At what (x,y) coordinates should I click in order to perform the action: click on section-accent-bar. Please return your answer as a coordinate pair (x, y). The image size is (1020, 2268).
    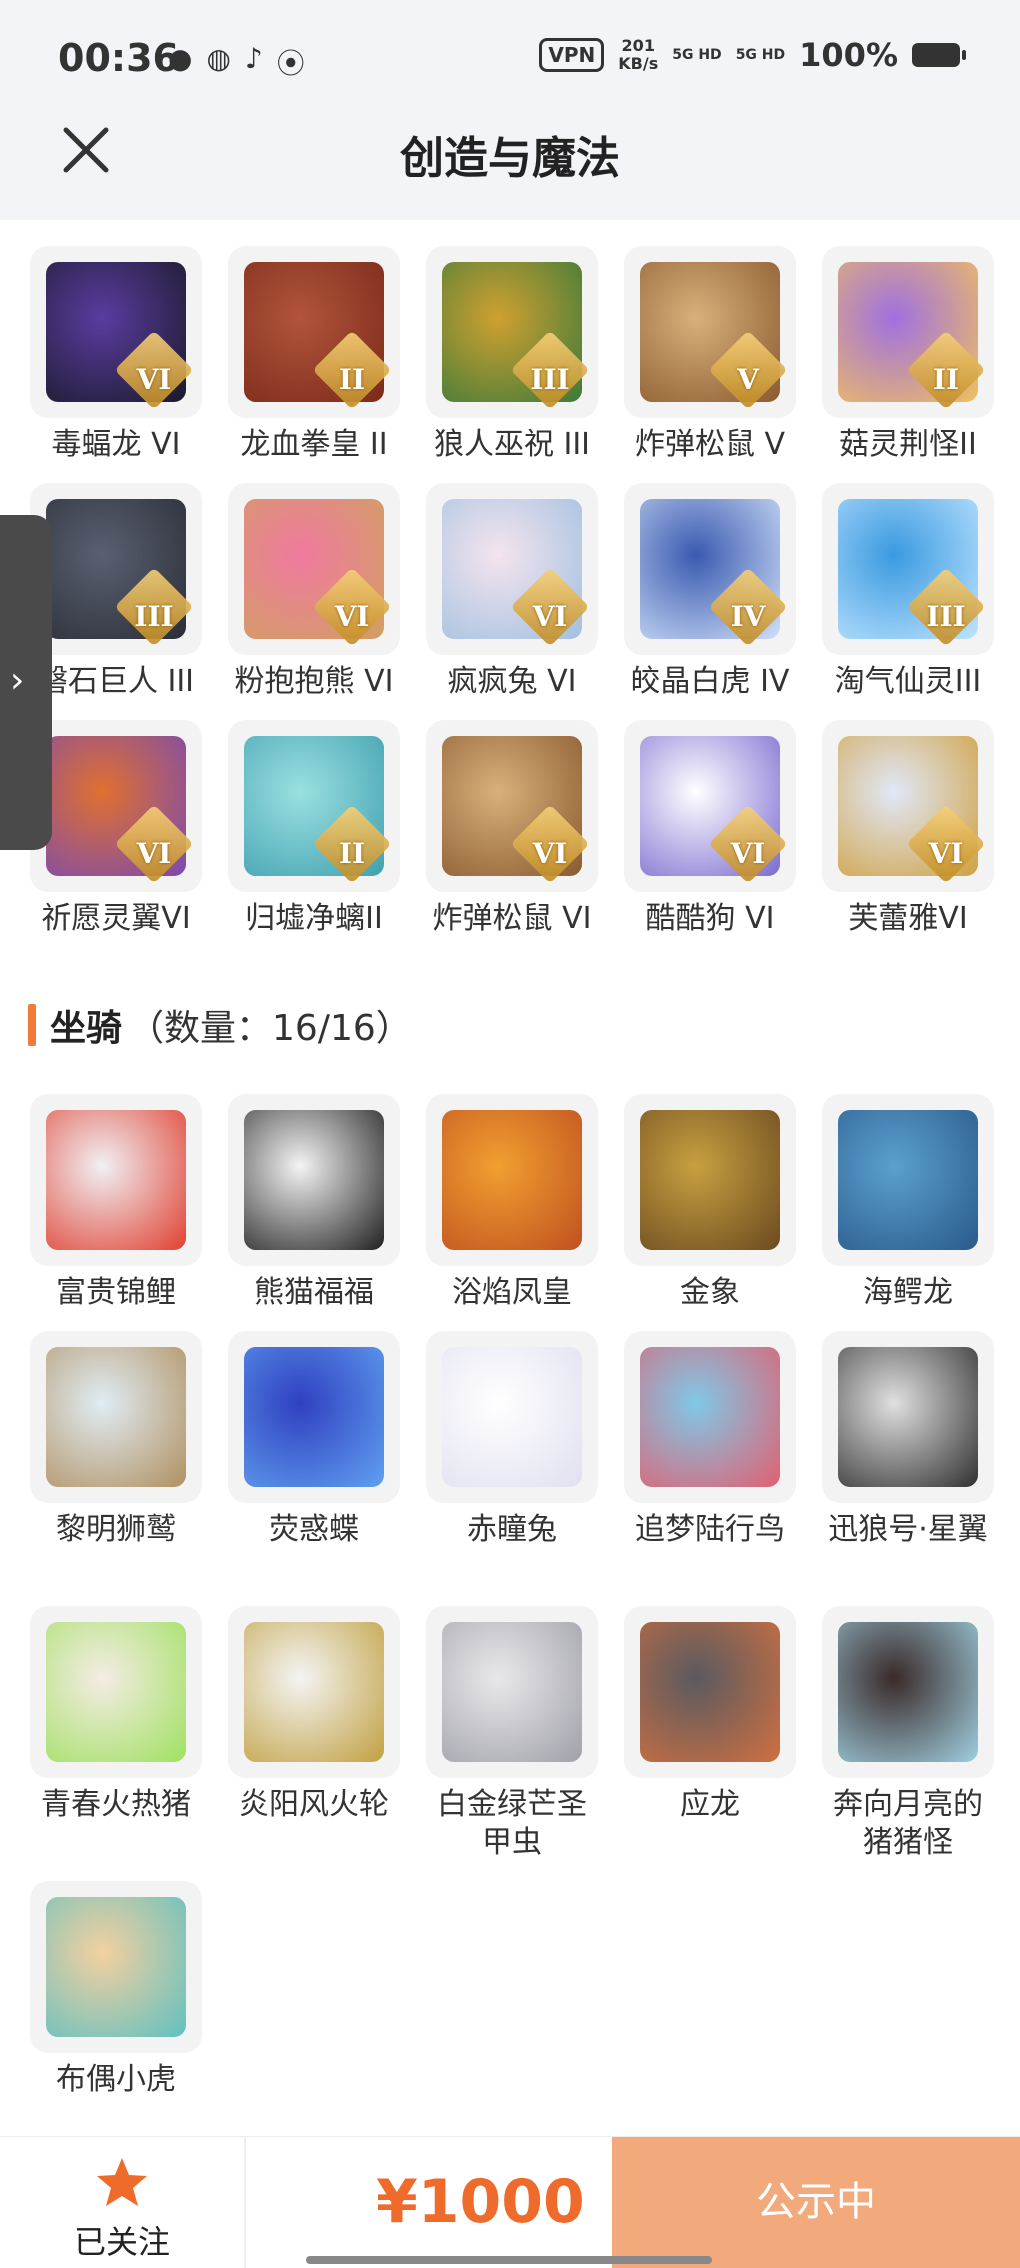
    Looking at the image, I should click on (32, 1025).